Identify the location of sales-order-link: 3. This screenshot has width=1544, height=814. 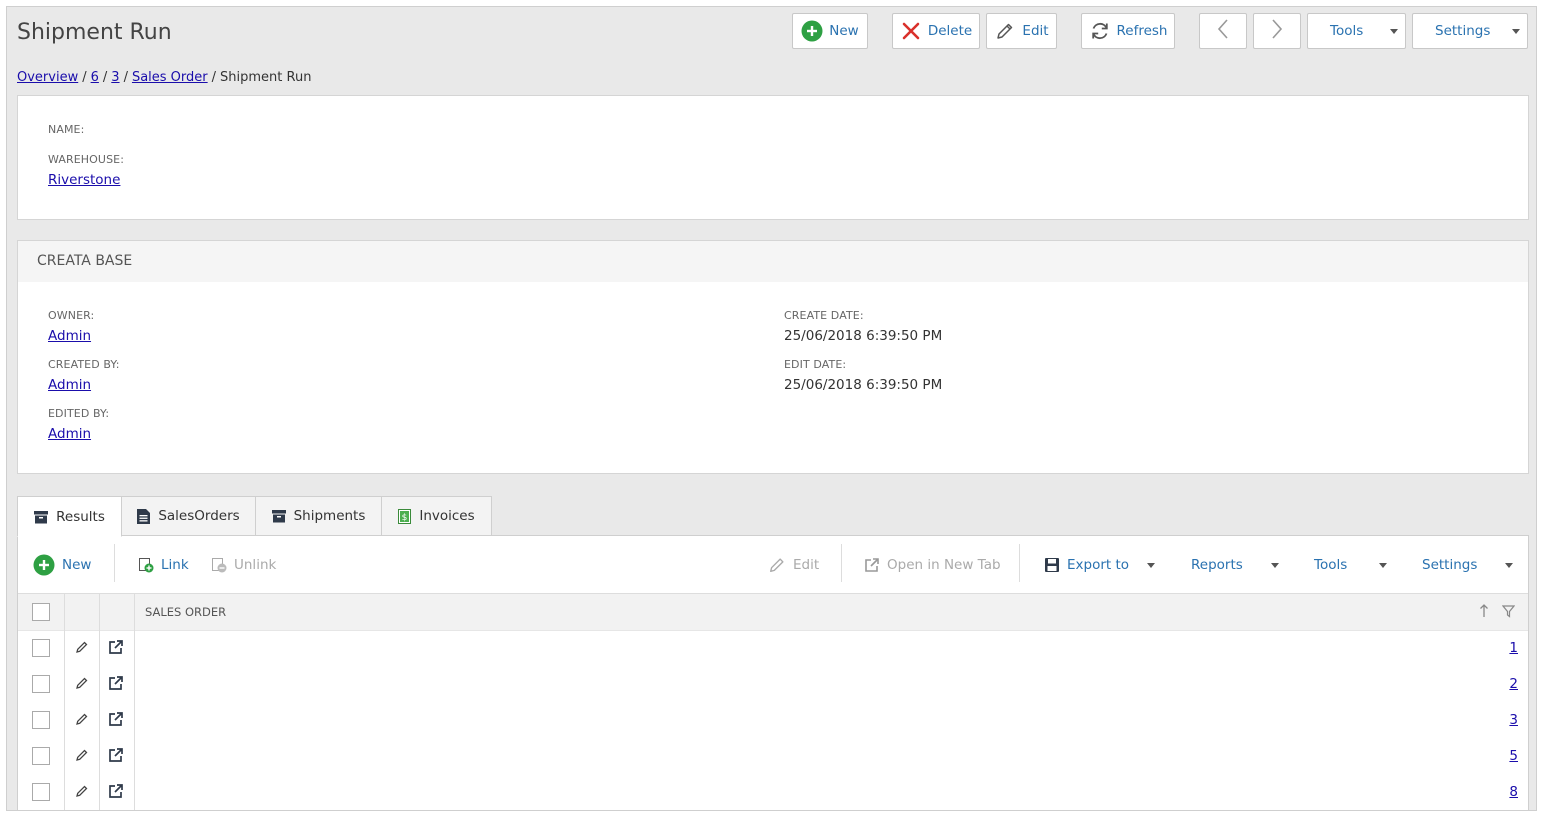
(1513, 720).